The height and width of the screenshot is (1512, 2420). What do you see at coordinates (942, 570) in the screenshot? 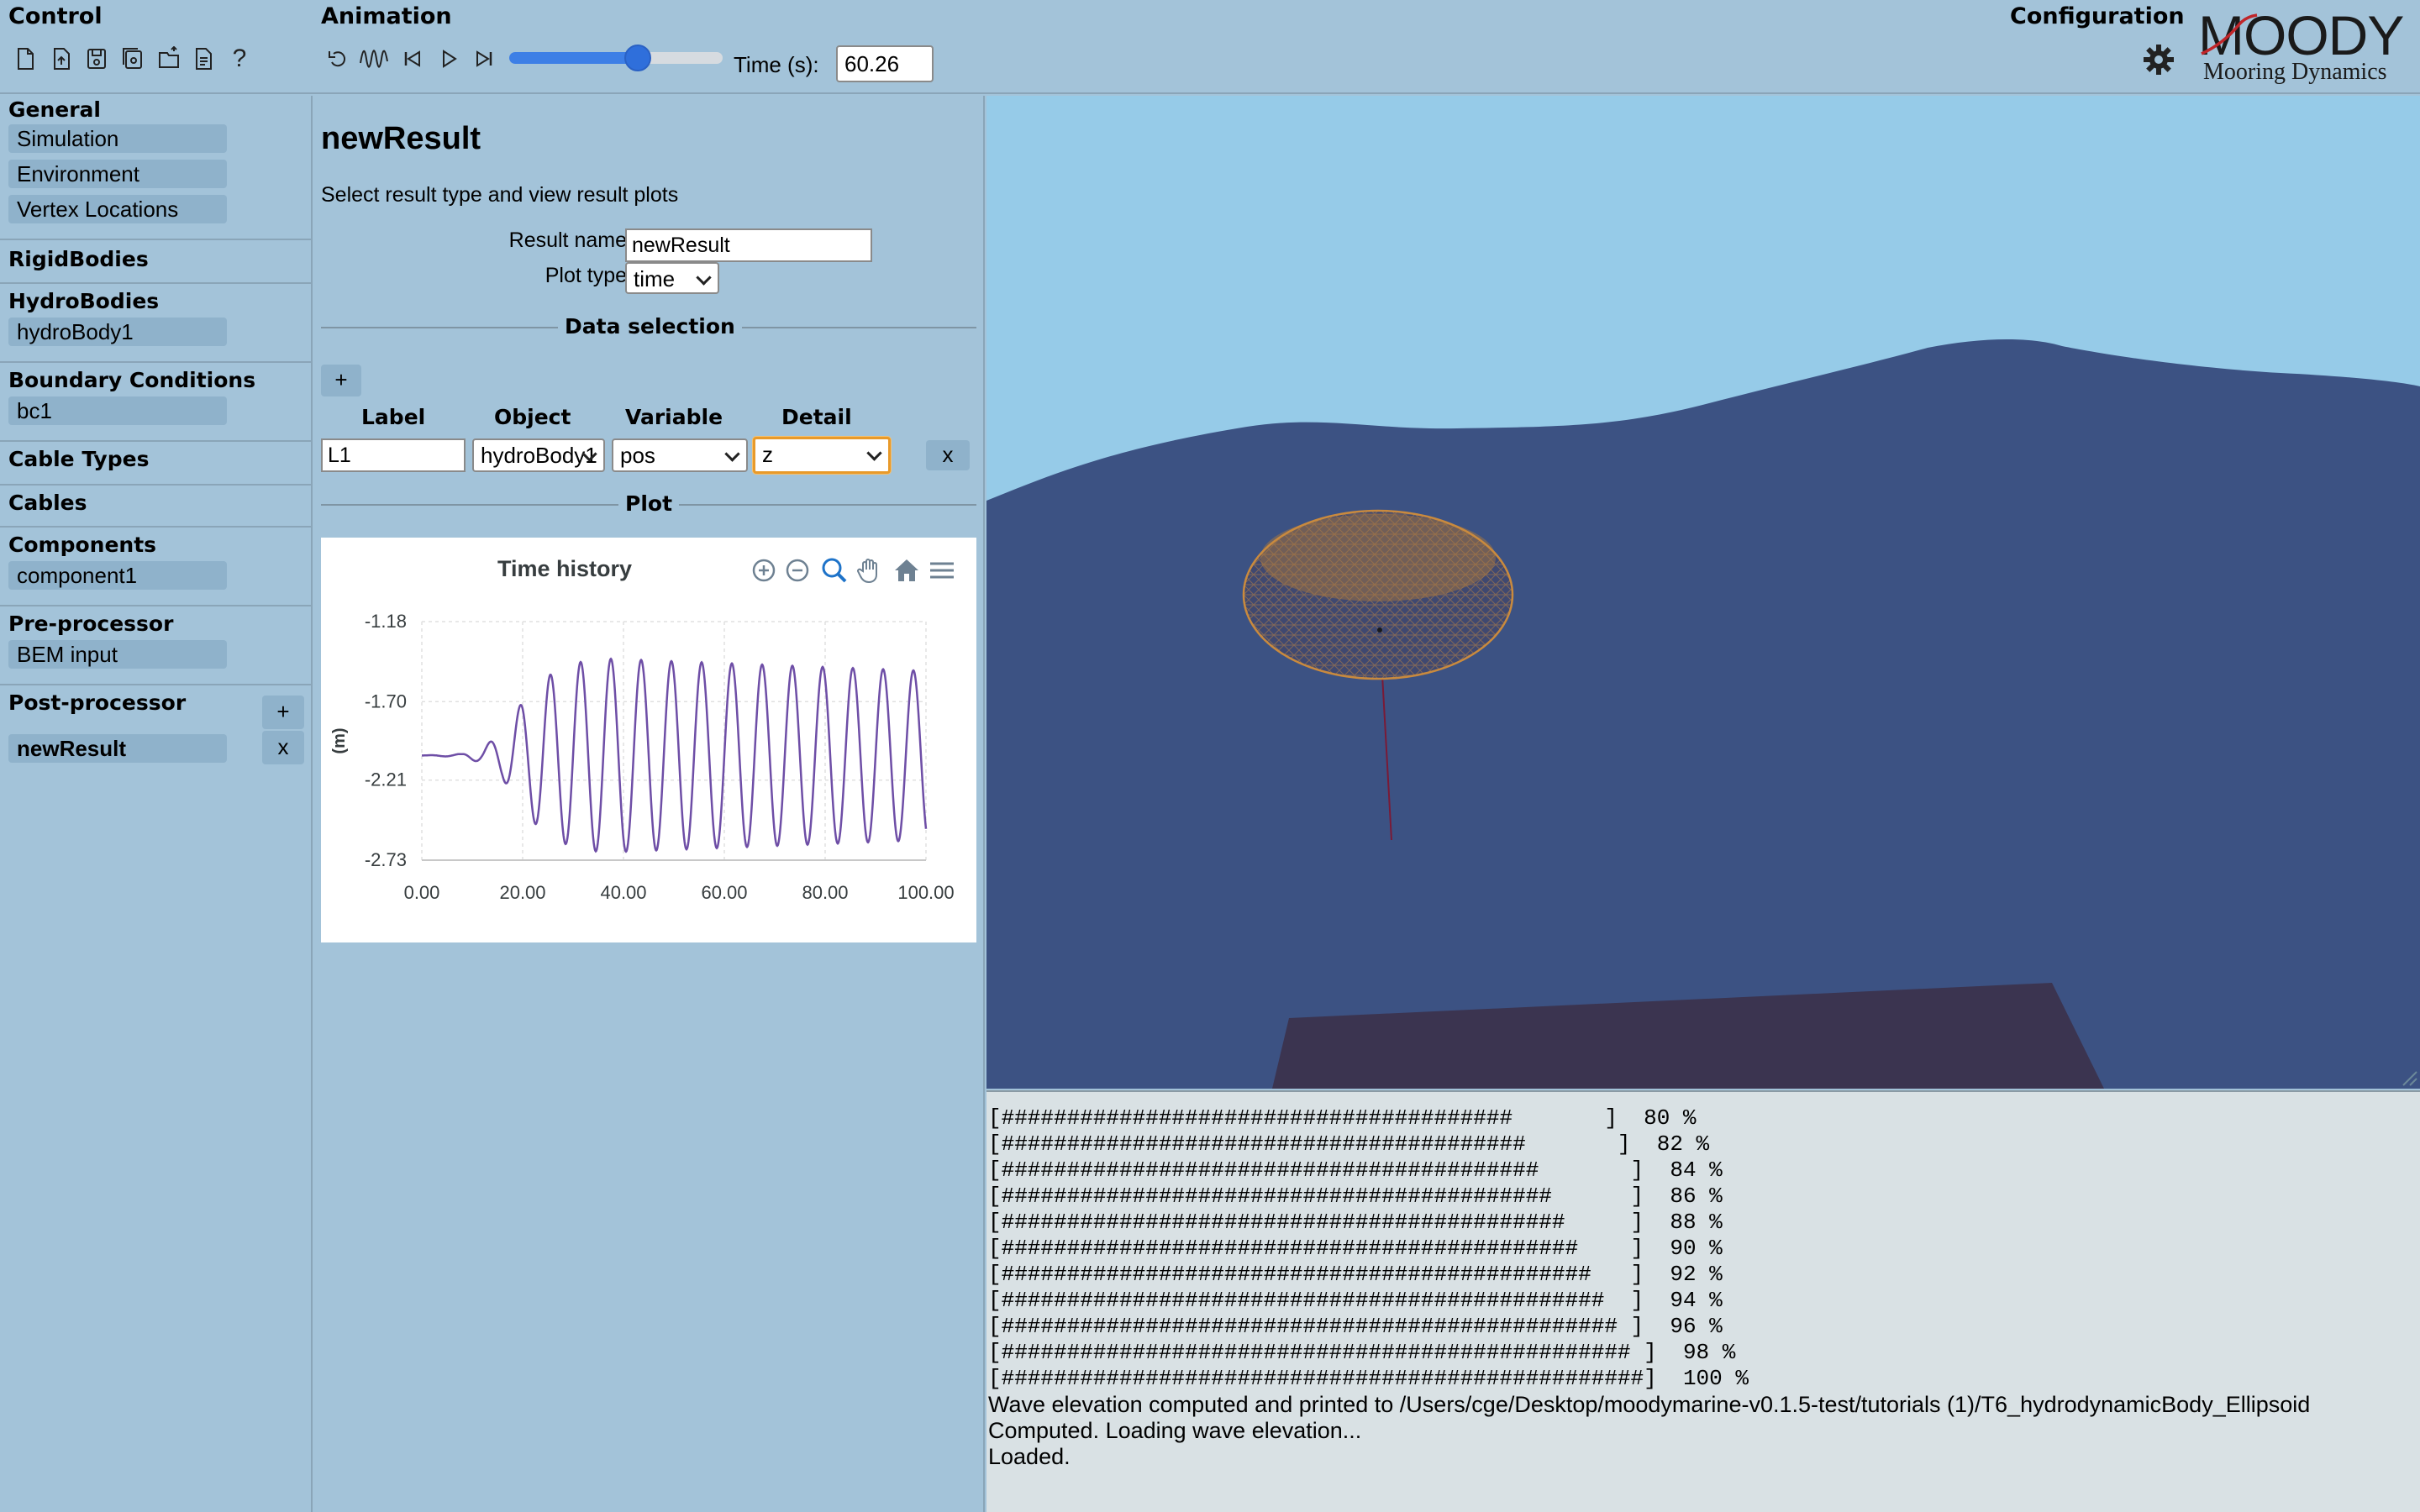
I see `menu-icon` at bounding box center [942, 570].